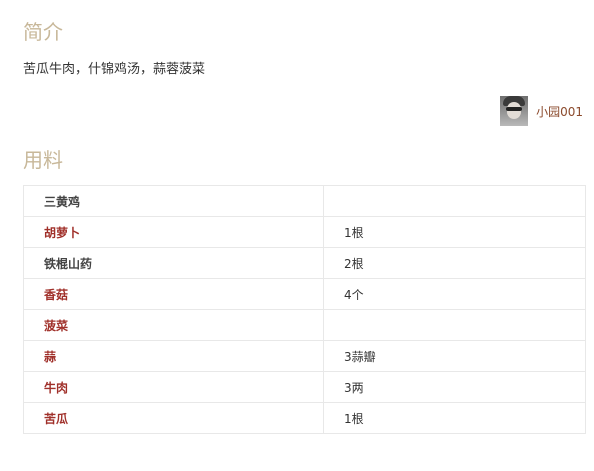 The height and width of the screenshot is (471, 594). I want to click on ingredient-name: 菠菜, so click(56, 326).